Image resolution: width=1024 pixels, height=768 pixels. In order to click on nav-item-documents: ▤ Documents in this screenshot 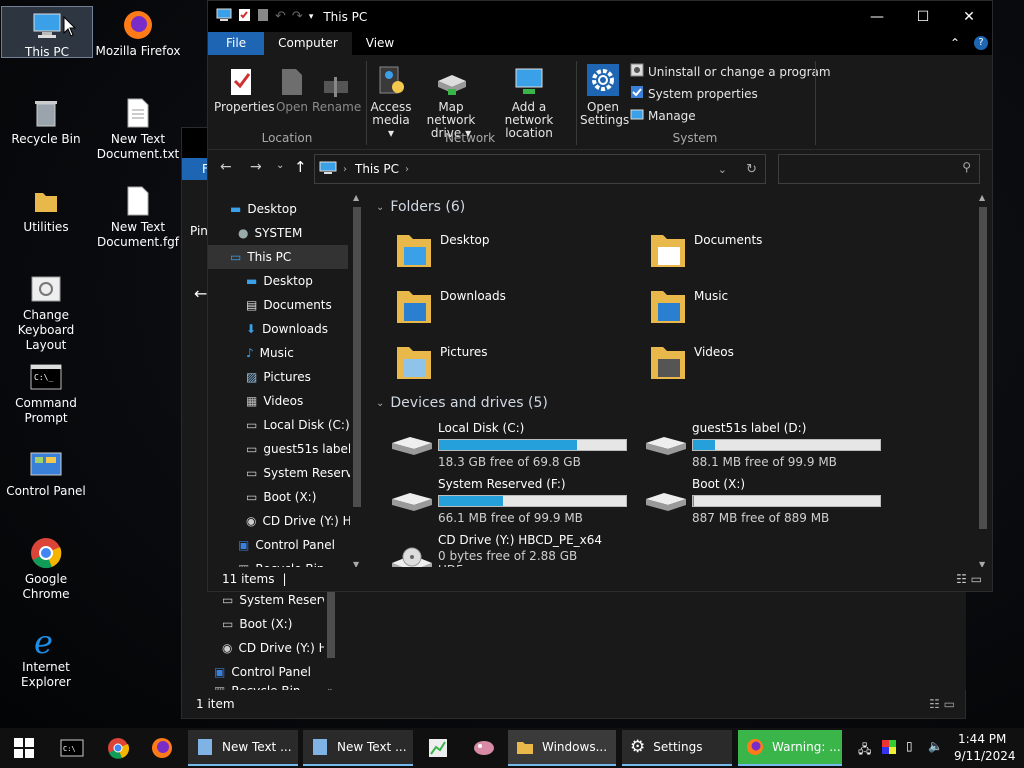, I will do `click(278, 305)`.